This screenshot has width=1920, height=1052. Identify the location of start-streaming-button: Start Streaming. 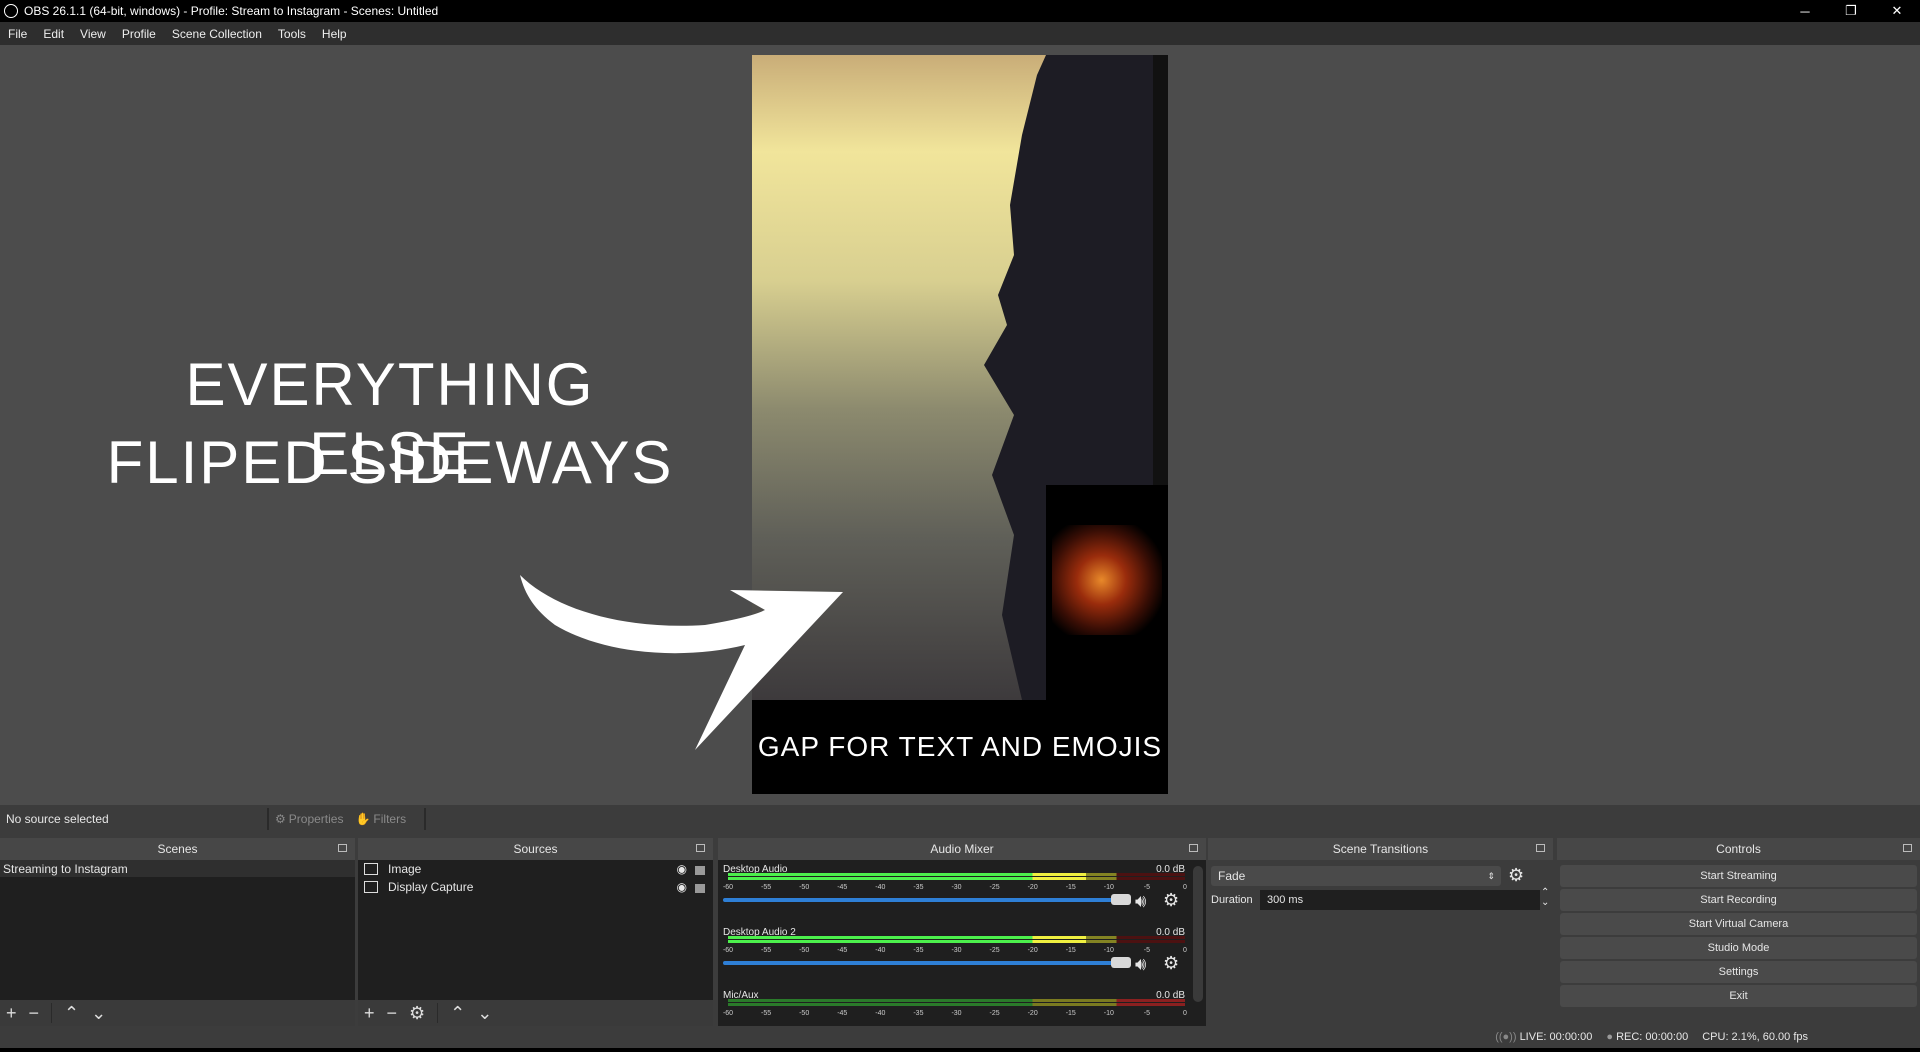
(1738, 876).